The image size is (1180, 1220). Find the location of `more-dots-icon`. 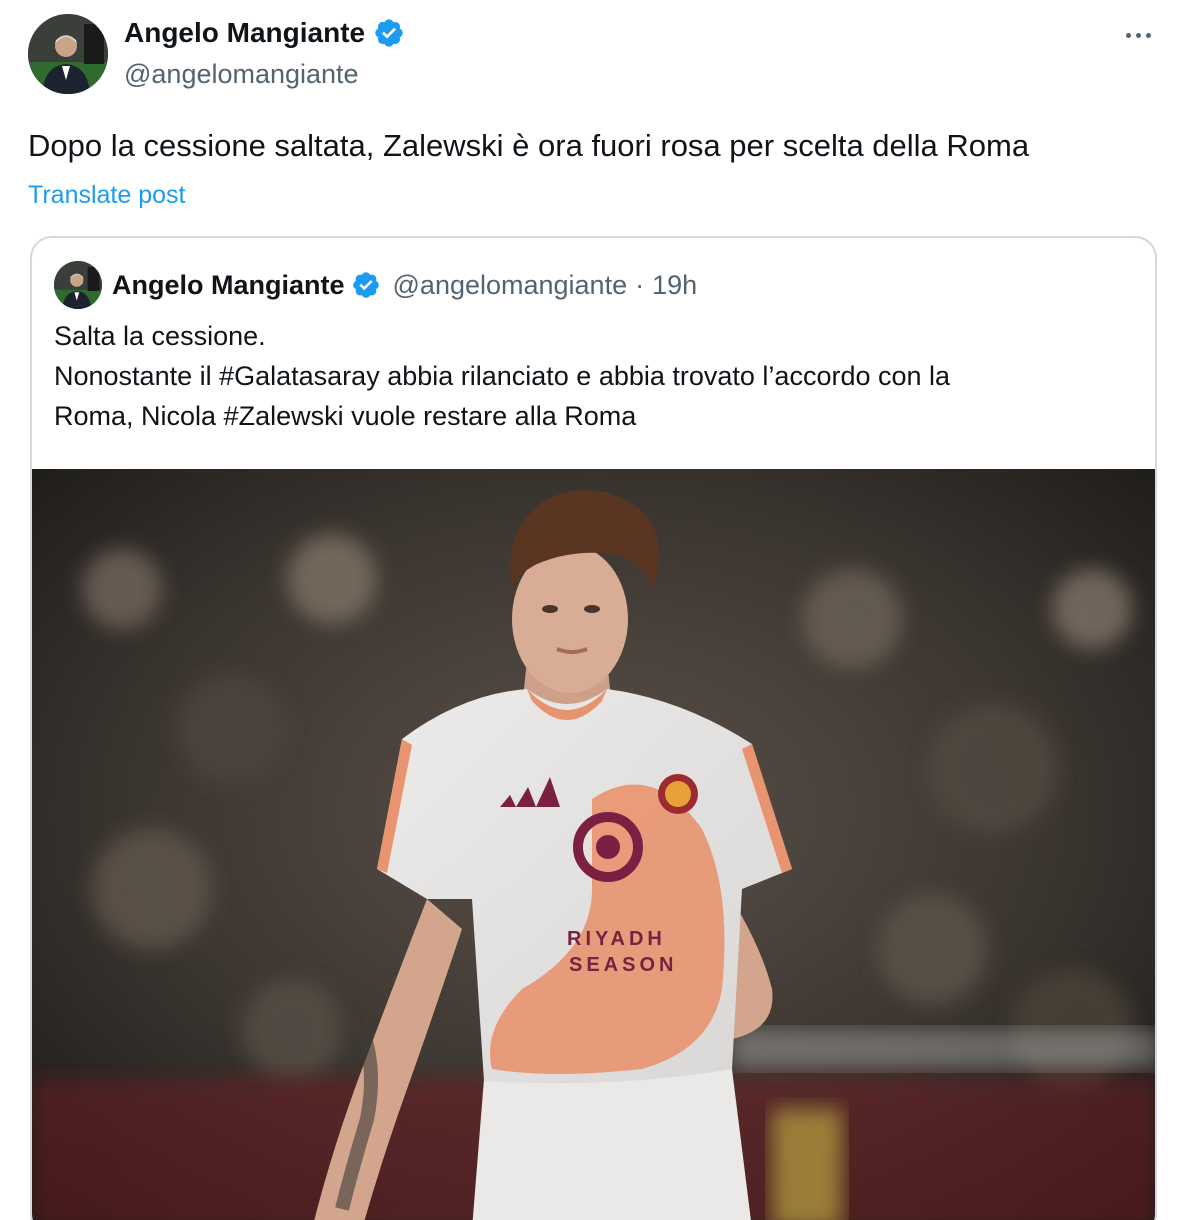

more-dots-icon is located at coordinates (1128, 35).